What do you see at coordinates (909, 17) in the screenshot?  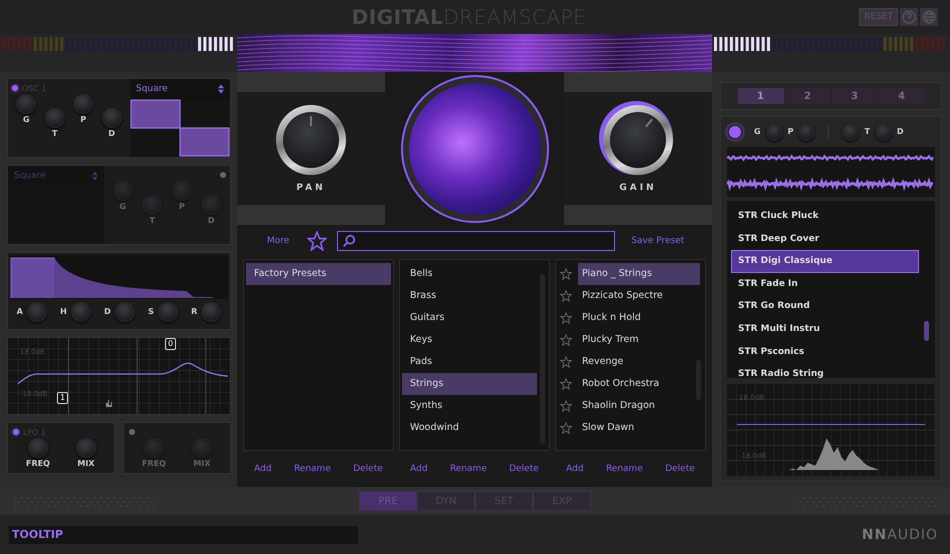 I see `help-icon` at bounding box center [909, 17].